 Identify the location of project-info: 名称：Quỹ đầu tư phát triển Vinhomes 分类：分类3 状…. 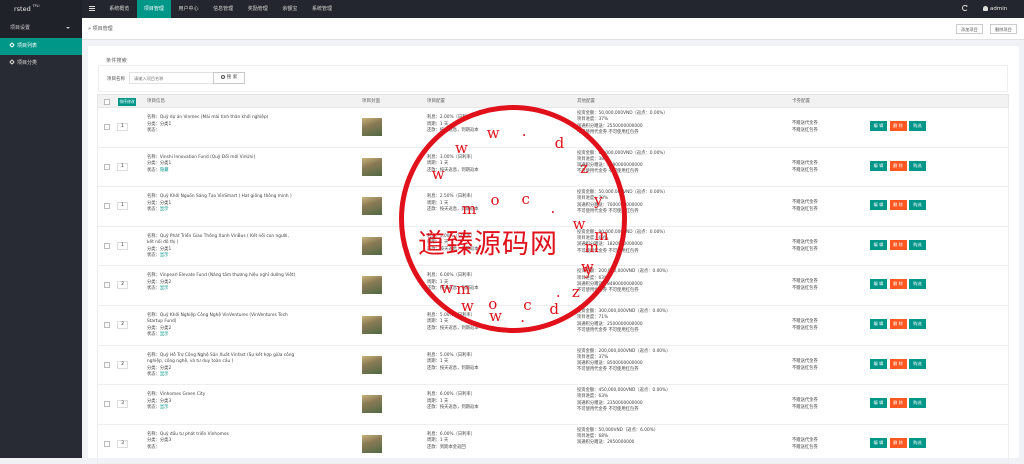
(222, 442).